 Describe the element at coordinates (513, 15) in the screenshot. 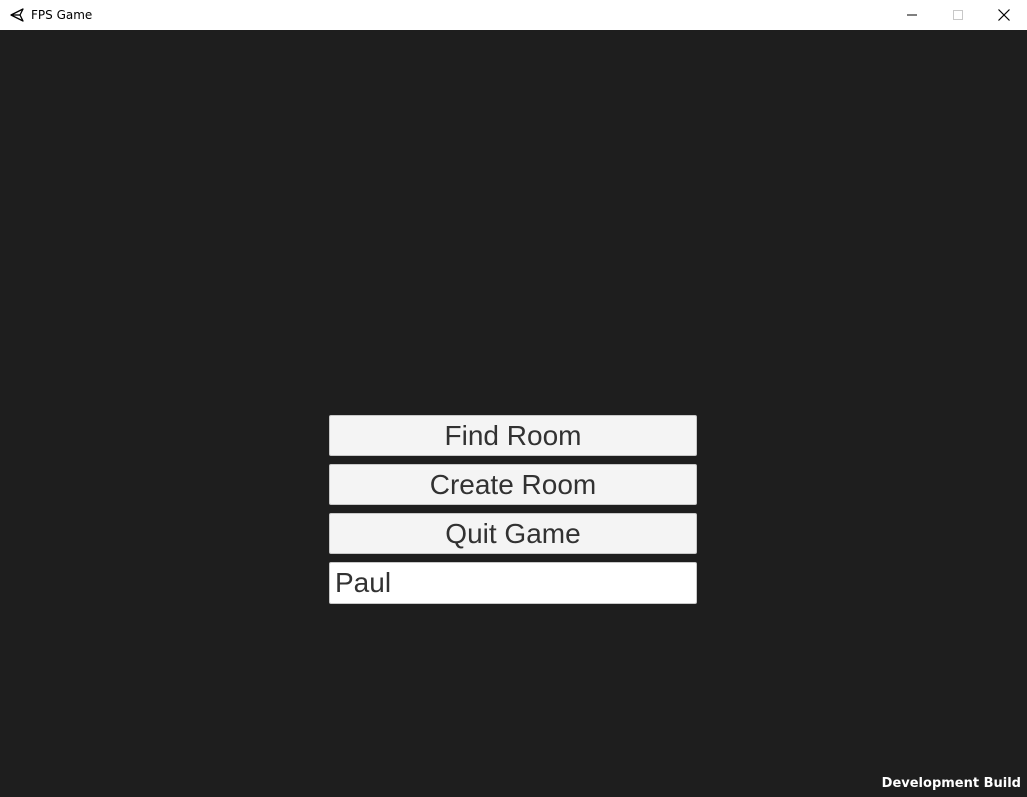

I see `title-bar: FPS Game` at that location.